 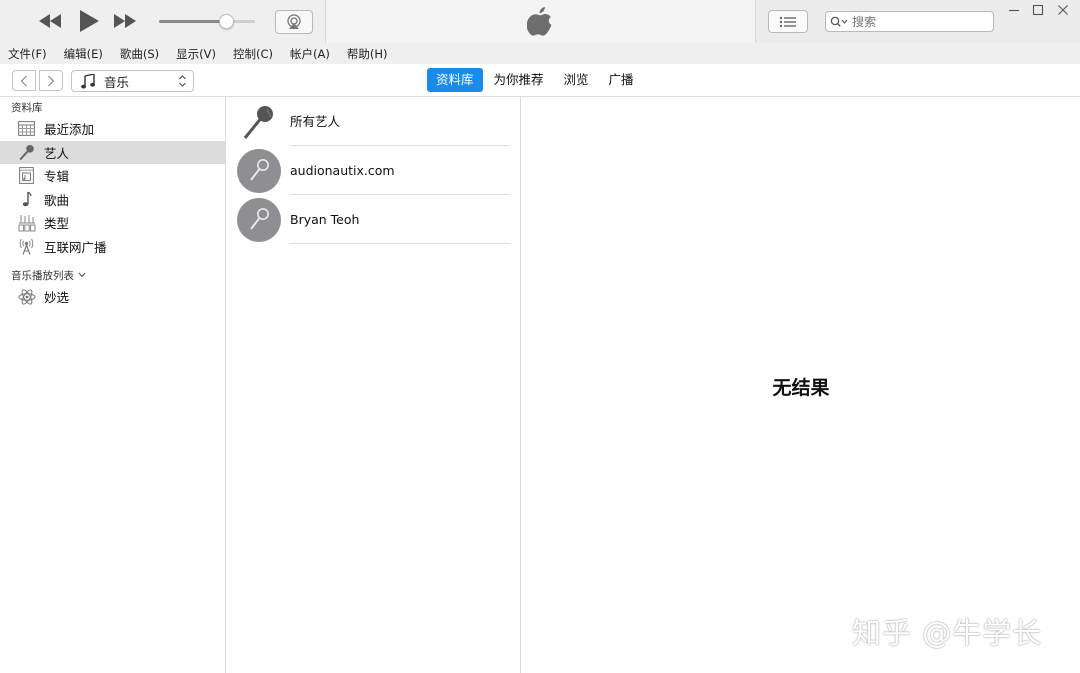 I want to click on maximize-icon, so click(x=1038, y=10).